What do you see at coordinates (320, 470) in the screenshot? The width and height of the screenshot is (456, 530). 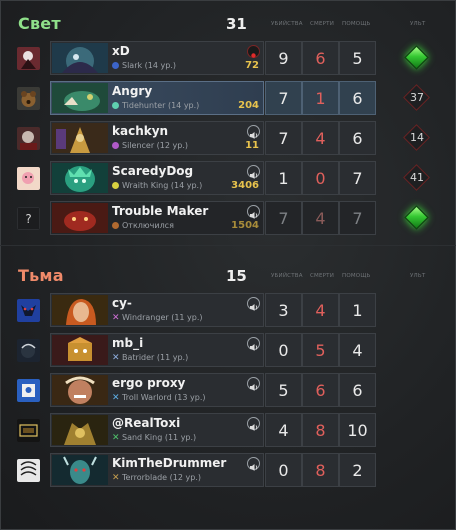 I see `player-stats: 0 8 2` at bounding box center [320, 470].